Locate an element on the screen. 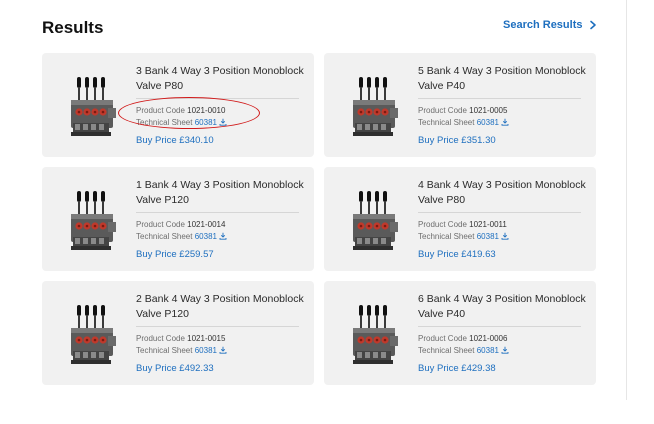  search-results-link: Search Results is located at coordinates (550, 25).